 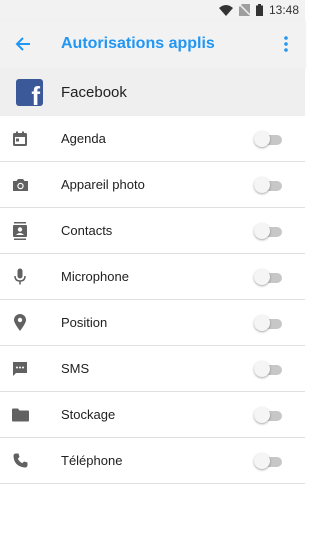 I want to click on phone-toggle, so click(x=268, y=460).